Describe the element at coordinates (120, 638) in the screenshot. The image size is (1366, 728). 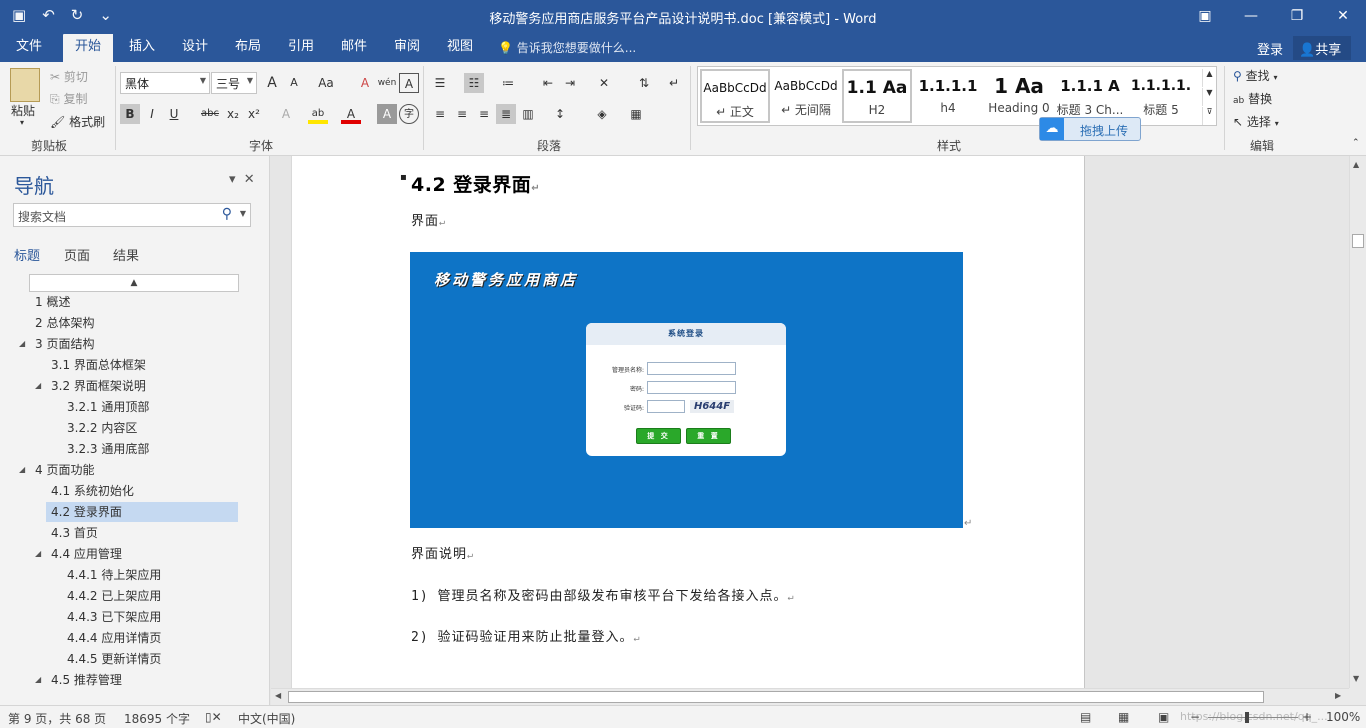
I see `nav-heading-item: 4.4.4 应用详情页` at that location.